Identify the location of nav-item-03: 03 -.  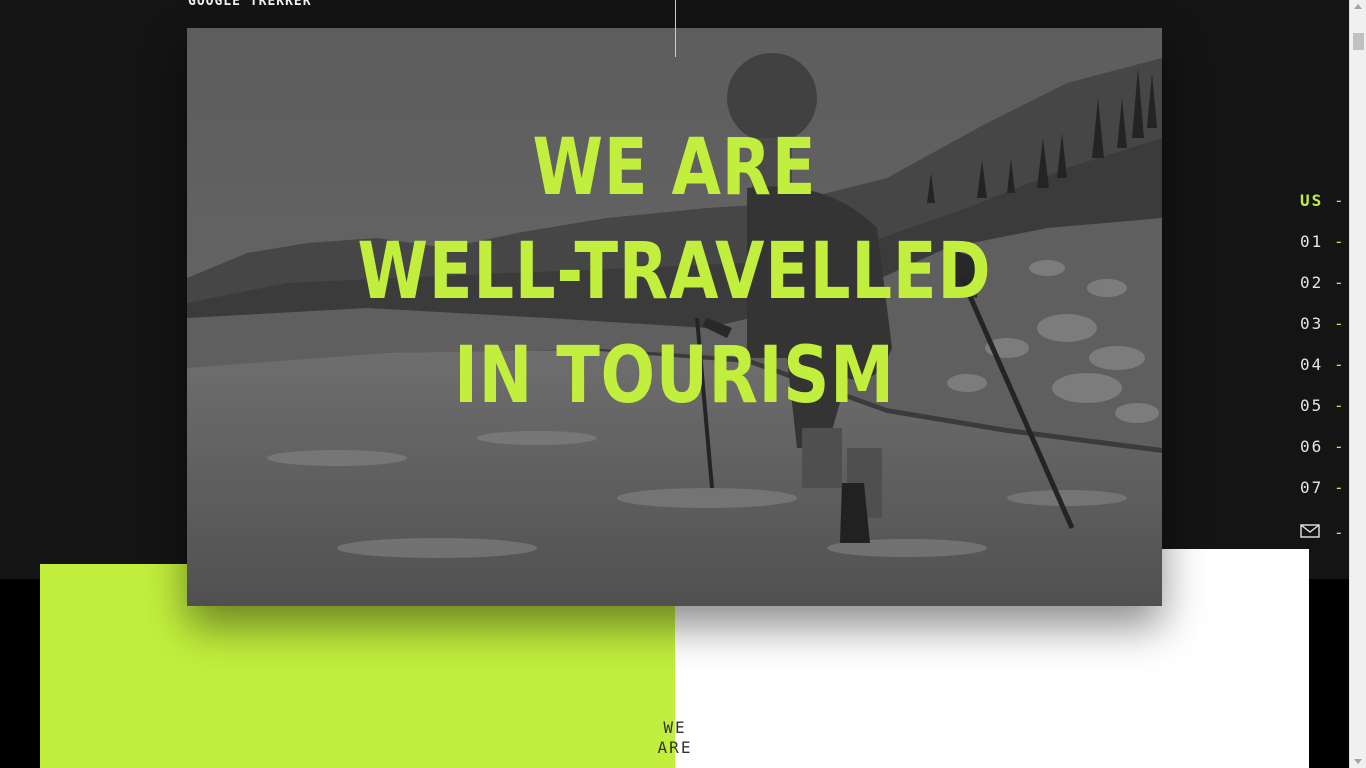
(1321, 323).